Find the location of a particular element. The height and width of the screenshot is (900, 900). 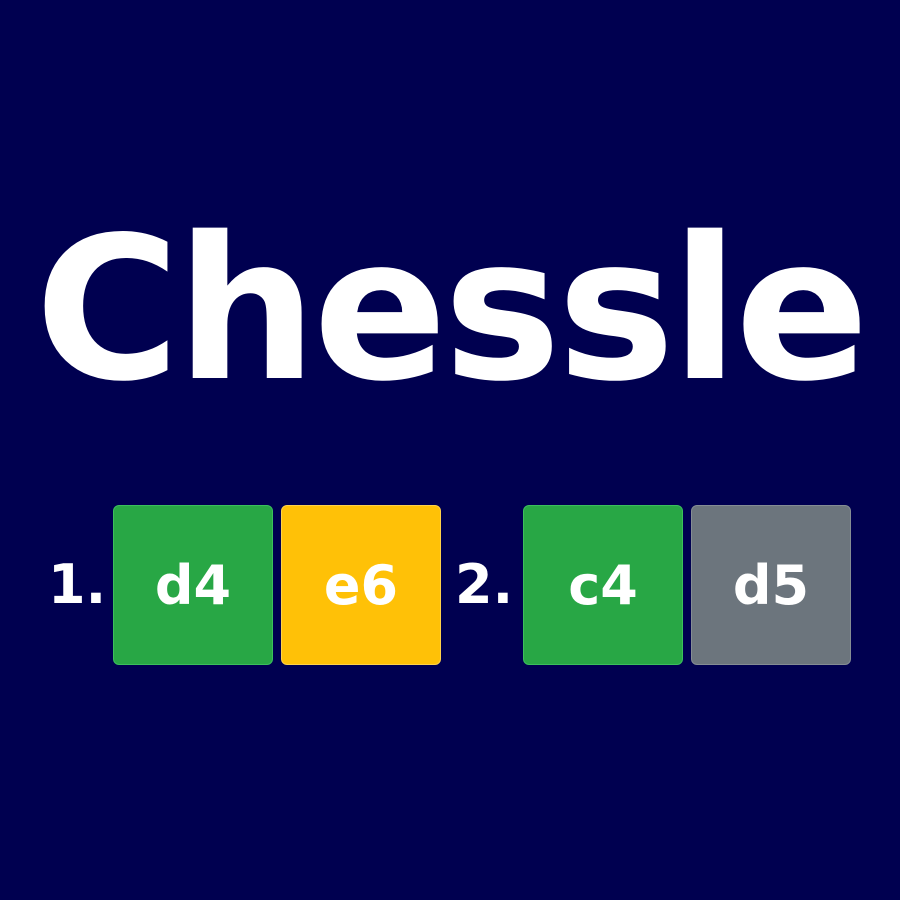

move-tile-white-2: c4 is located at coordinates (603, 585).